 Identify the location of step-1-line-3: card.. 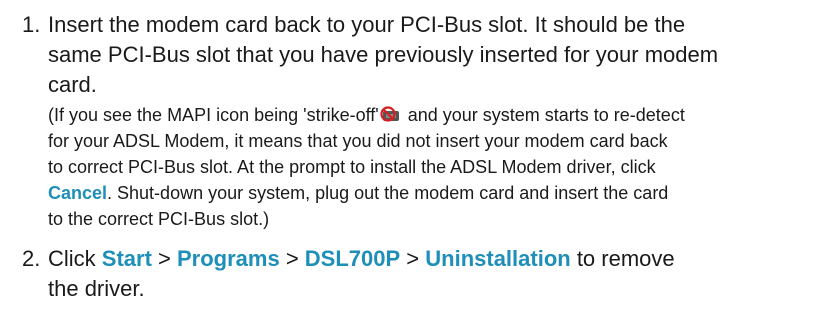
(72, 84).